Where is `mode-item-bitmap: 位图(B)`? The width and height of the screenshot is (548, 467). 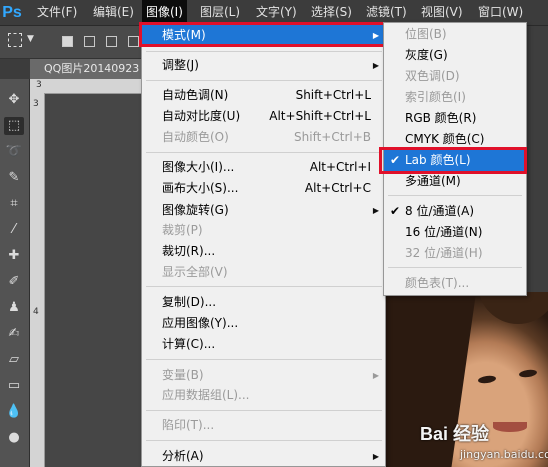 mode-item-bitmap: 位图(B) is located at coordinates (455, 34).